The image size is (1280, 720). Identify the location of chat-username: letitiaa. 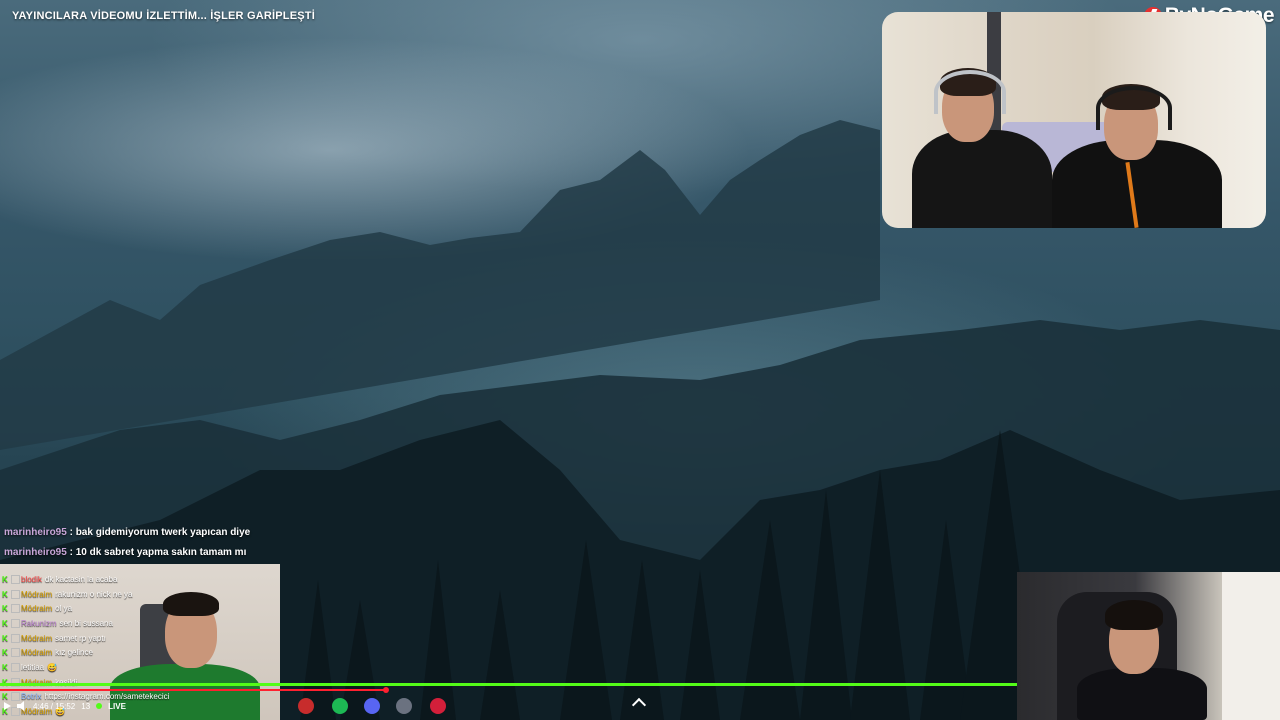
(32, 667).